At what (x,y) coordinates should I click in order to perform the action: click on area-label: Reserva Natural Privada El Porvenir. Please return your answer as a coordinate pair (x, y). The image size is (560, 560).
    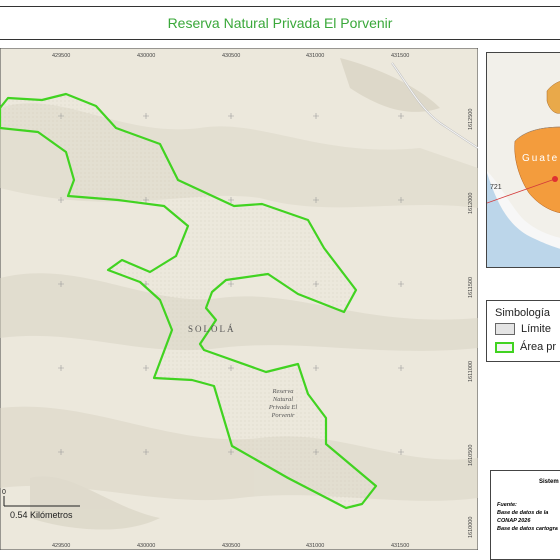
    Looking at the image, I should click on (283, 403).